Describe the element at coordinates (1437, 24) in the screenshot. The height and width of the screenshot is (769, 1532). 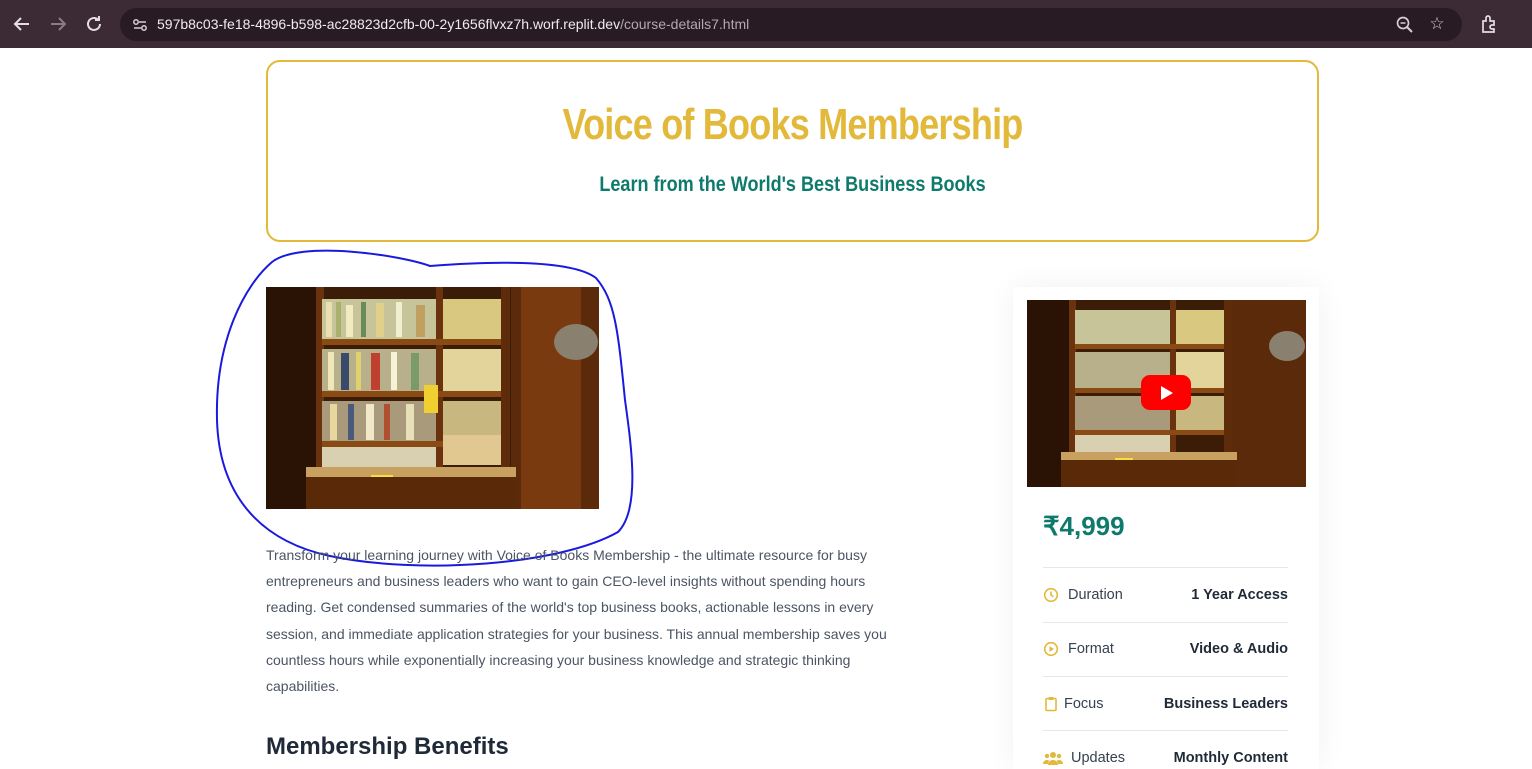
I see `bookmark-star-icon: ☆` at that location.